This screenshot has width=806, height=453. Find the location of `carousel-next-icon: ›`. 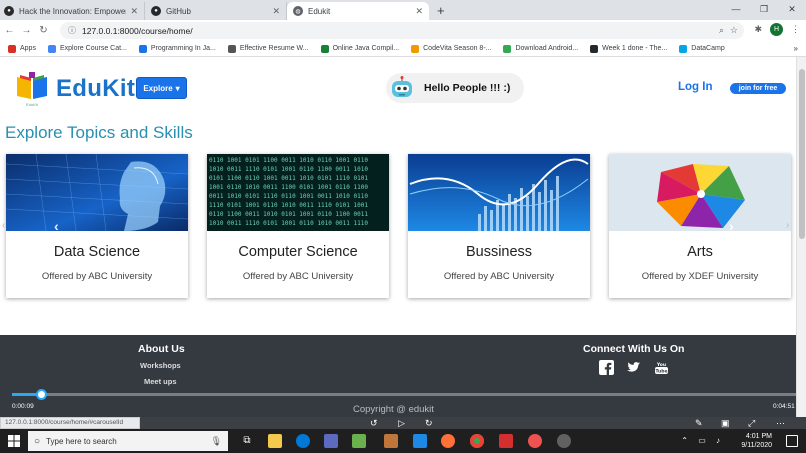

carousel-next-icon: › is located at coordinates (731, 226).